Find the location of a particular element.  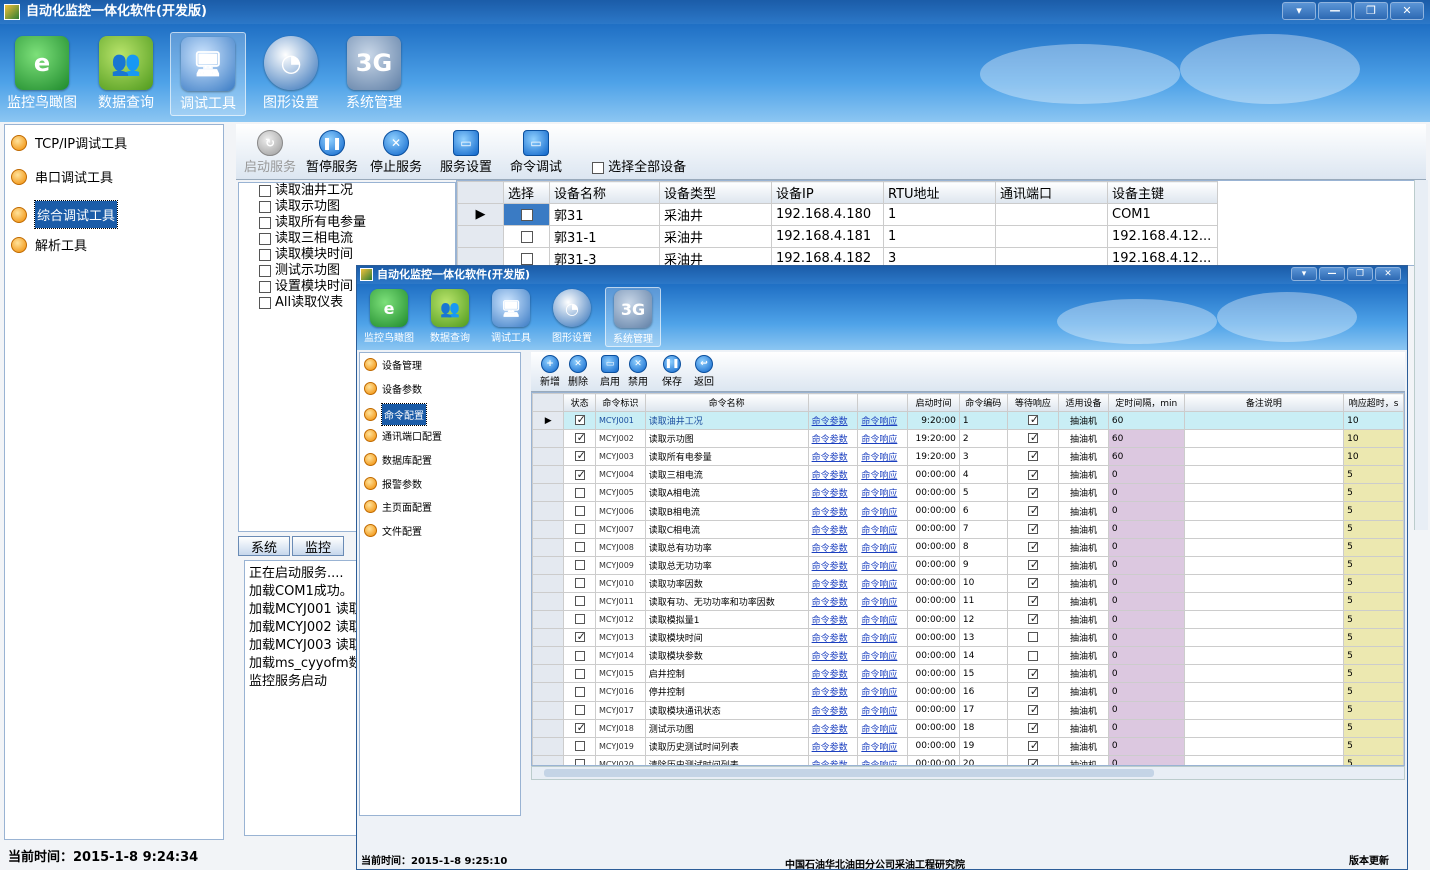

nav-item-tcpip: TCP/IP调试工具 is located at coordinates (69, 142).